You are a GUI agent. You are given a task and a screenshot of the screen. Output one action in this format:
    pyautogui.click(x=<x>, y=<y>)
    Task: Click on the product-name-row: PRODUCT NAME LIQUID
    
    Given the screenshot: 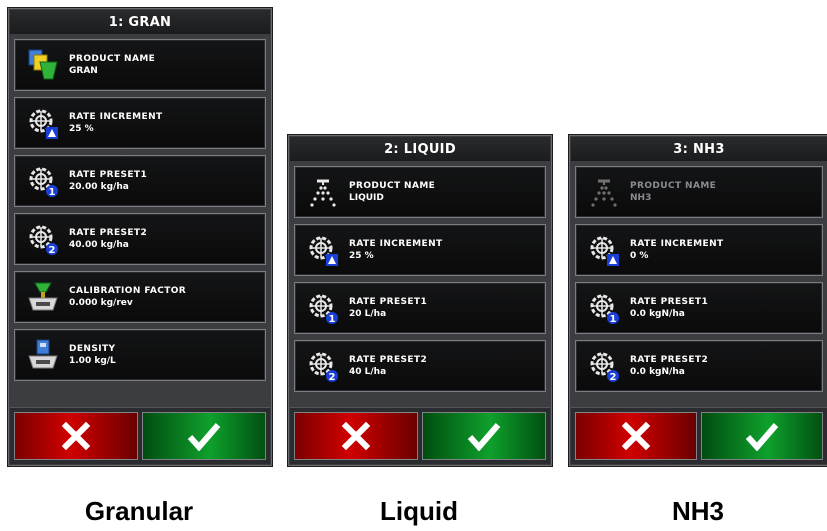 What is the action you would take?
    pyautogui.click(x=420, y=192)
    